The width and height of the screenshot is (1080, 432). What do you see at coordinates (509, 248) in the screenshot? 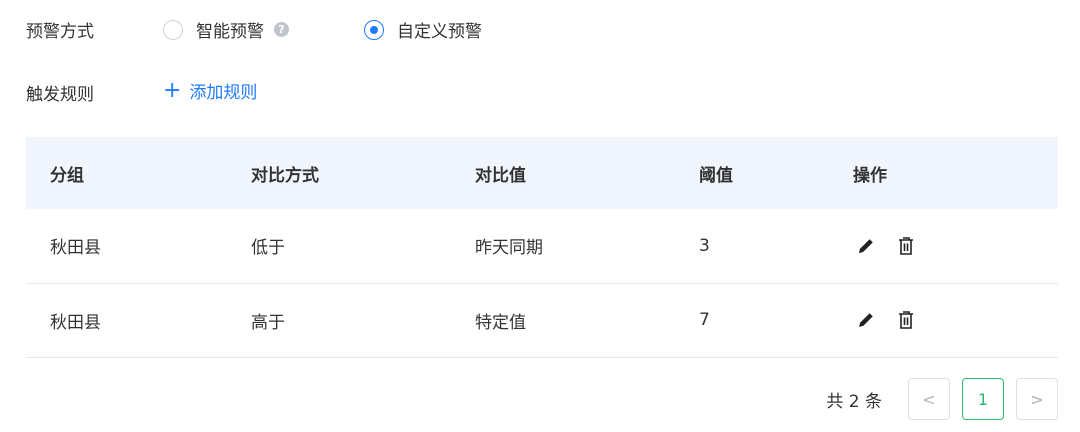
I see `cell-compare-value: 昨天同期` at bounding box center [509, 248].